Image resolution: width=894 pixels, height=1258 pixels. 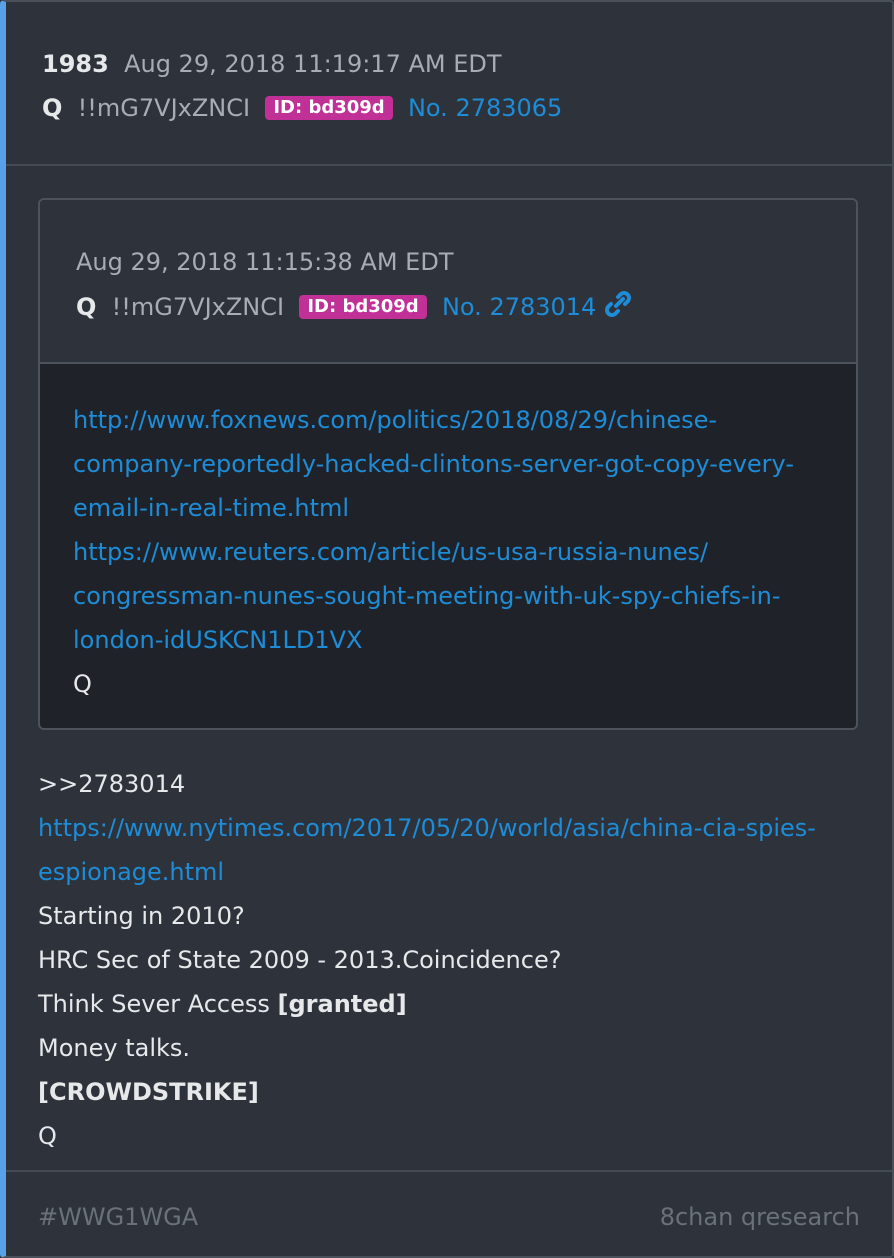 I want to click on quoted-id-badge: ID: bd309d, so click(x=363, y=307).